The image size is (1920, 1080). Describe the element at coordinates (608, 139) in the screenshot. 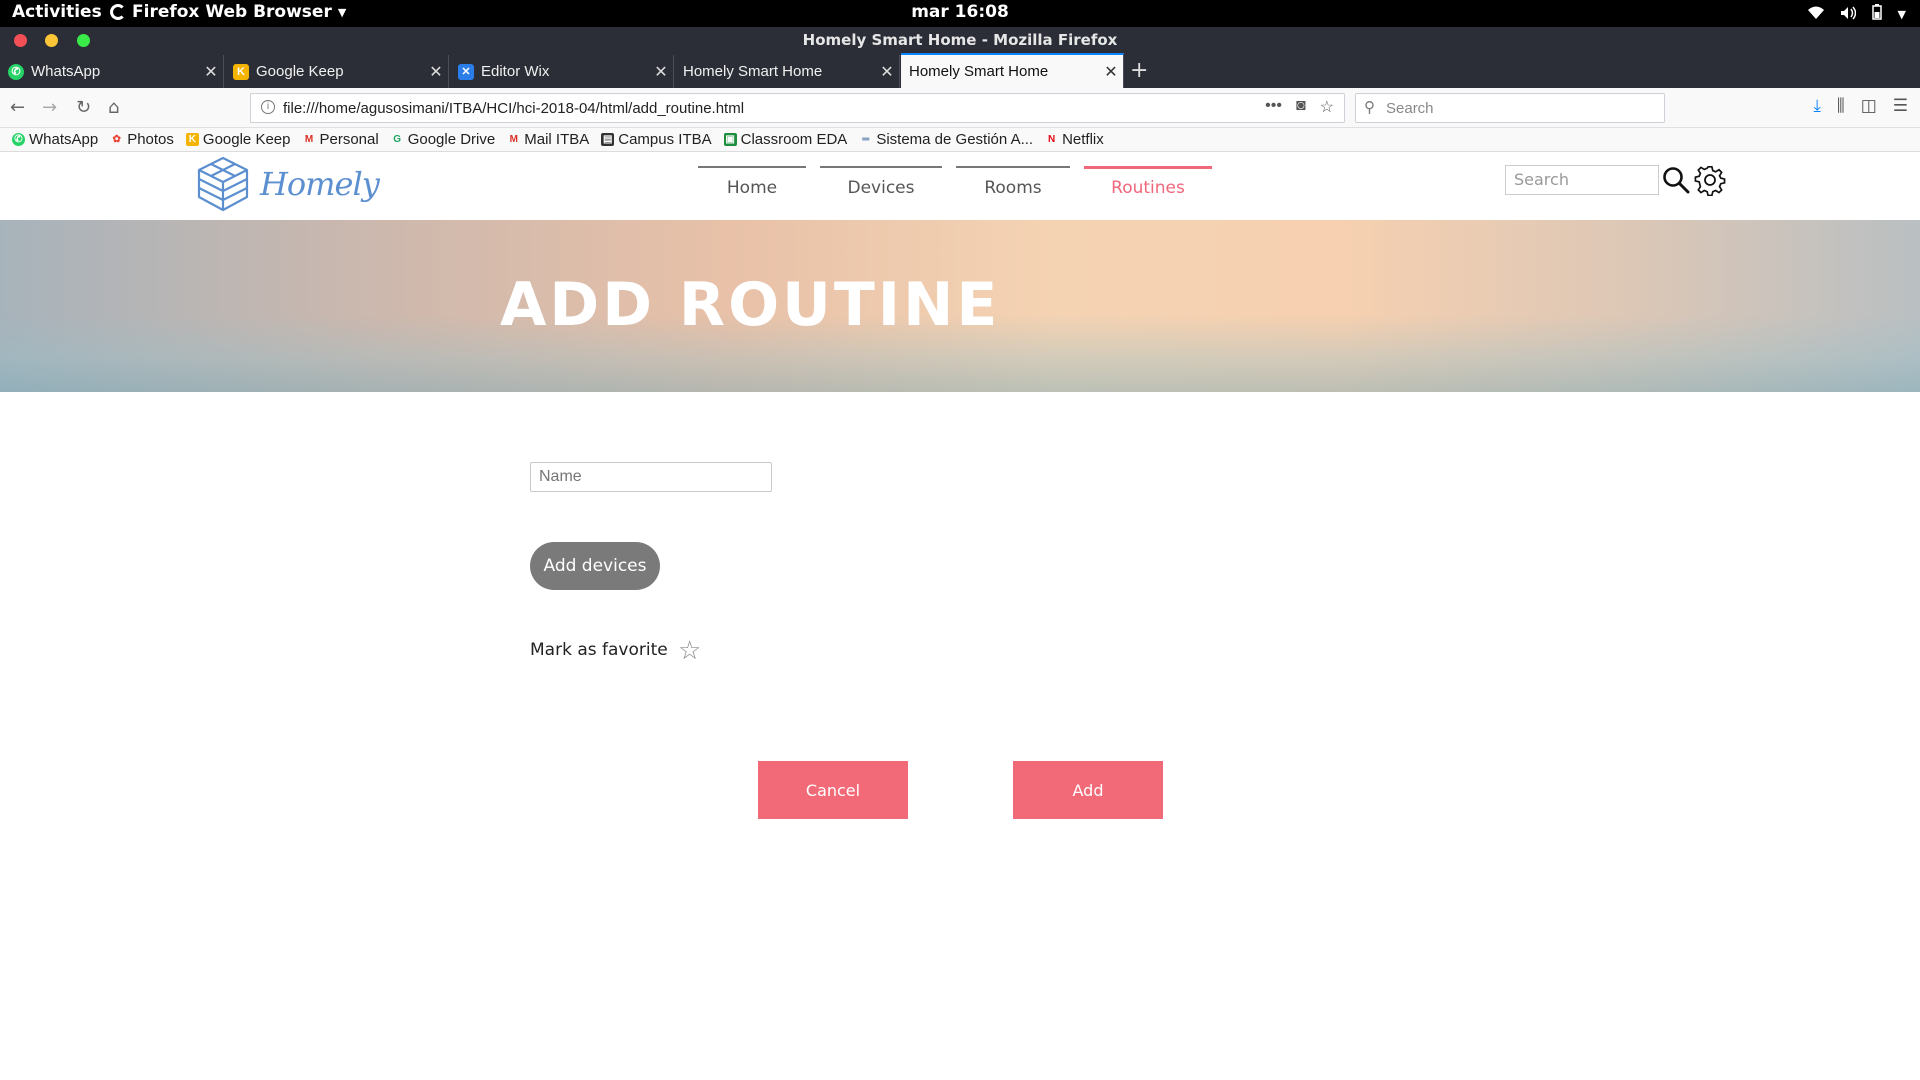

I see `campus-icon: ▤` at that location.